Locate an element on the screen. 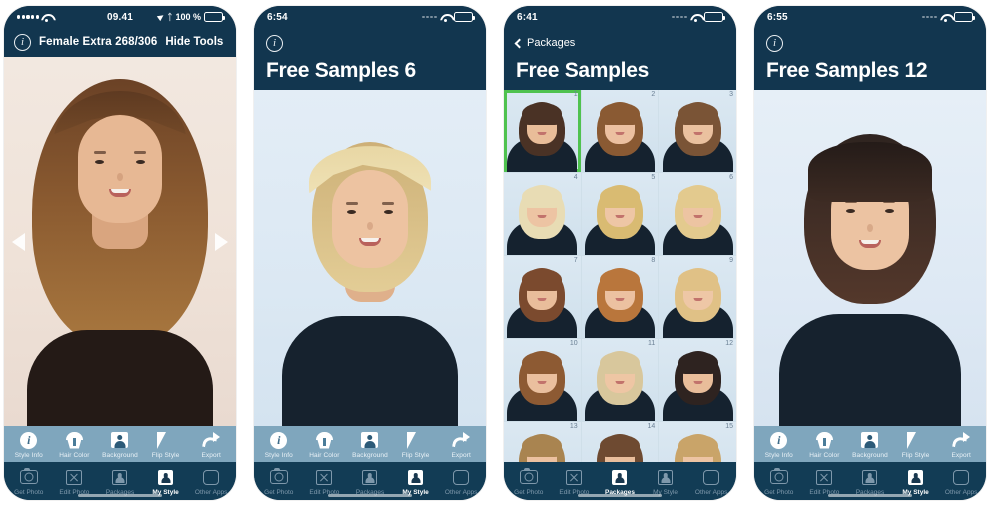 Image resolution: width=996 pixels, height=506 pixels. sample-cell: 1 is located at coordinates (542, 131).